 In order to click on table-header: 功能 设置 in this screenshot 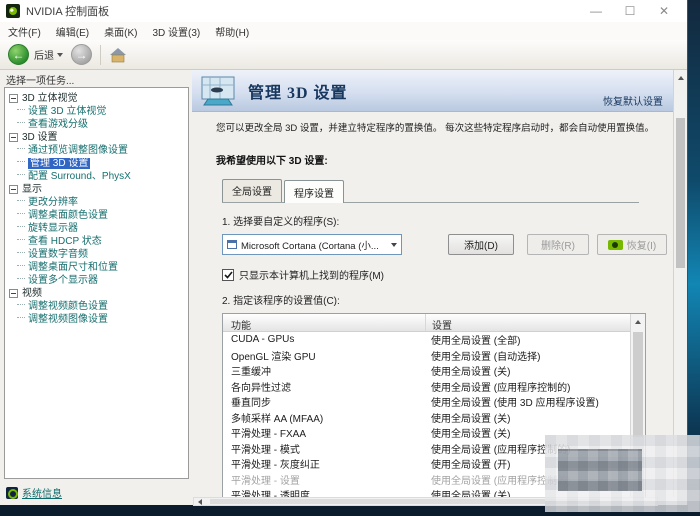, I will do `click(434, 323)`.